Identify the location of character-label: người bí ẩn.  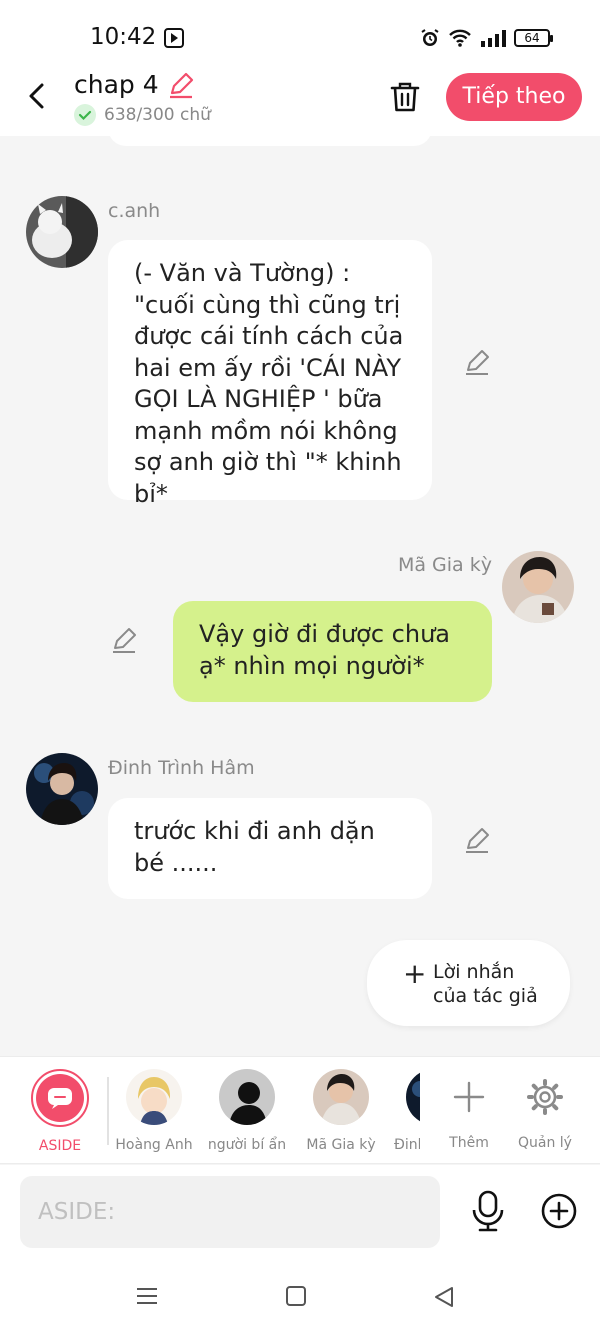
(247, 1145).